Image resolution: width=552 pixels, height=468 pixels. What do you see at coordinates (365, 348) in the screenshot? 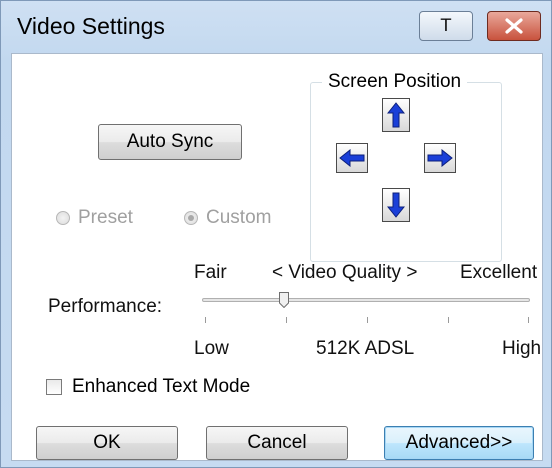
I see `quality-512k-adsl-label: 512K ADSL` at bounding box center [365, 348].